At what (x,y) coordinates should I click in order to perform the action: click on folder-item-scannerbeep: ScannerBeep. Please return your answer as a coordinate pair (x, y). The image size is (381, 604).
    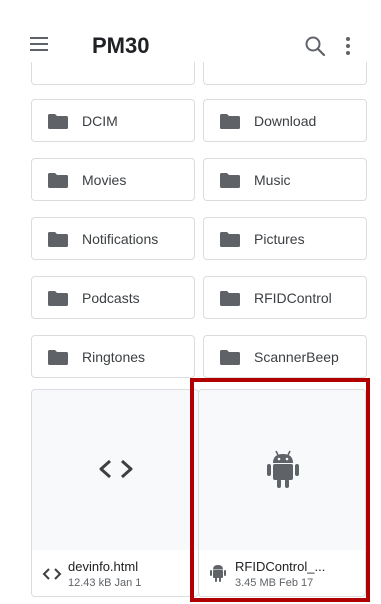
    Looking at the image, I should click on (285, 356).